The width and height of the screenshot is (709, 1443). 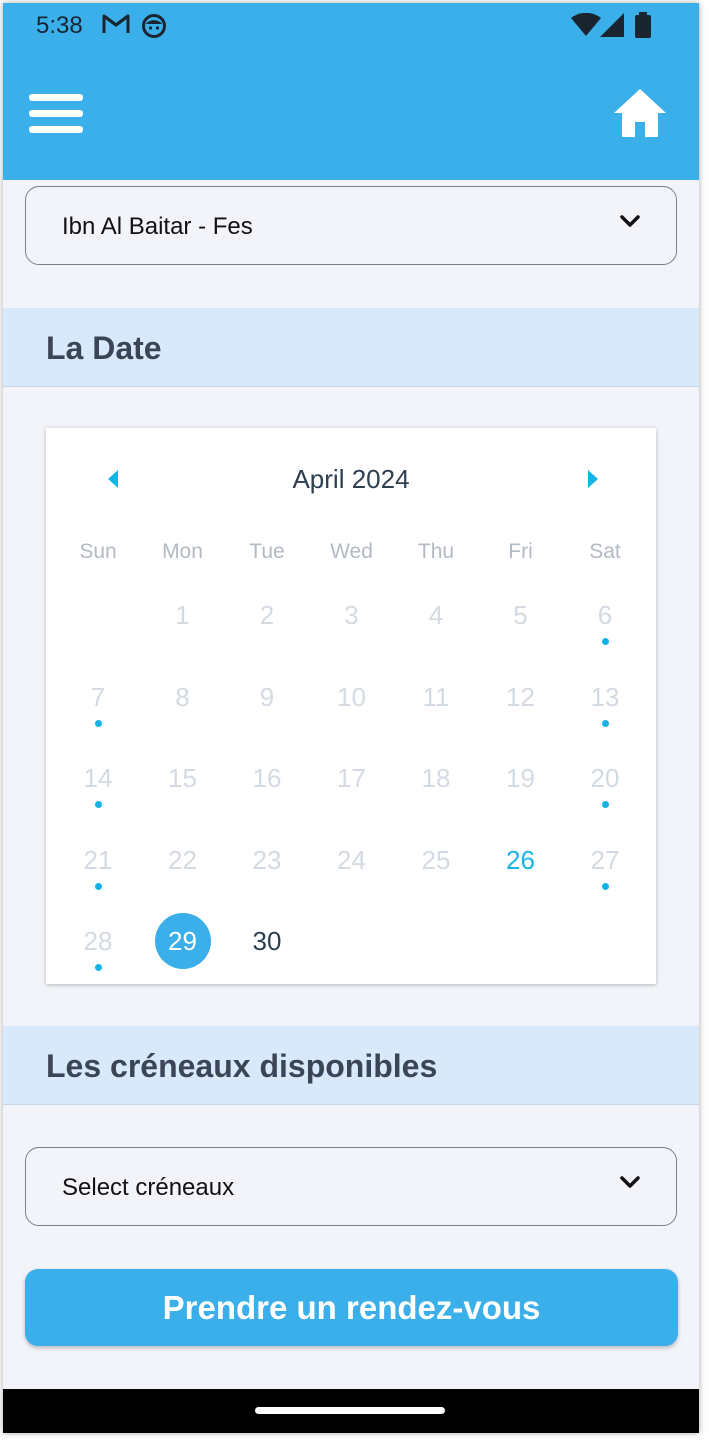 I want to click on calendar-day-2: 2, so click(x=267, y=615).